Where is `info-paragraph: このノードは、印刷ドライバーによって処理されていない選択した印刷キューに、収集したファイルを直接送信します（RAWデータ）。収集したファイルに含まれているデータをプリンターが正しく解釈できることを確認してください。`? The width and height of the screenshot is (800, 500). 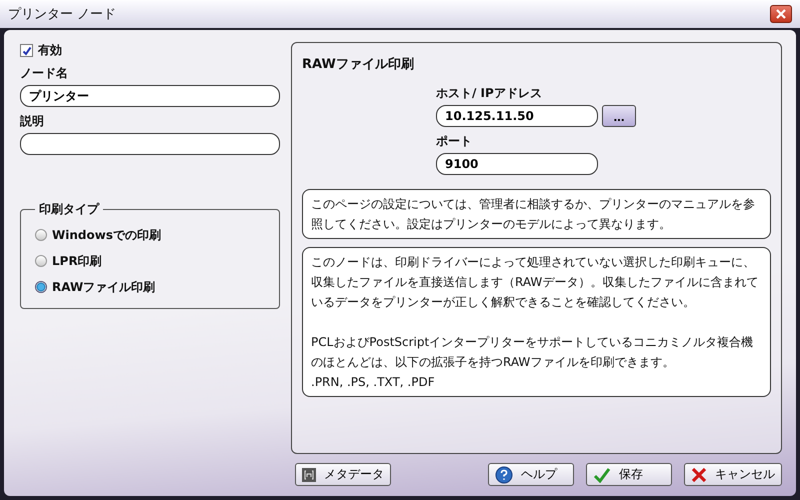
info-paragraph: このノードは、印刷ドライバーによって処理されていない選択した印刷キューに、収集したファイルを直接送信します（RAWデータ）。収集したファイルに含まれているデータをプリンターが正しく解釈できることを確認してください。 is located at coordinates (535, 282).